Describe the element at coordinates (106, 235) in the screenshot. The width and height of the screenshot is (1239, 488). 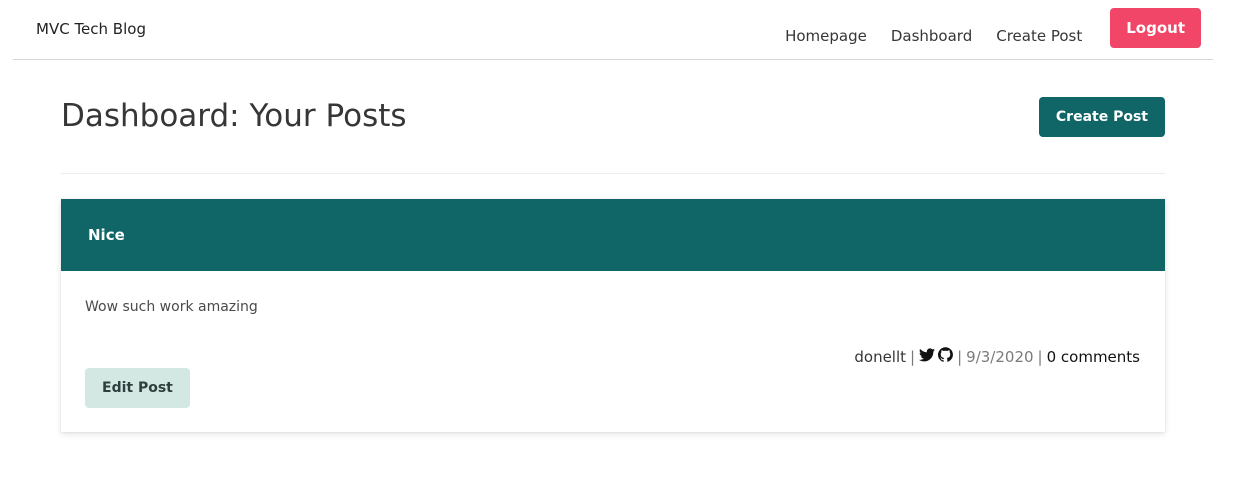
I see `post-title: Nice` at that location.